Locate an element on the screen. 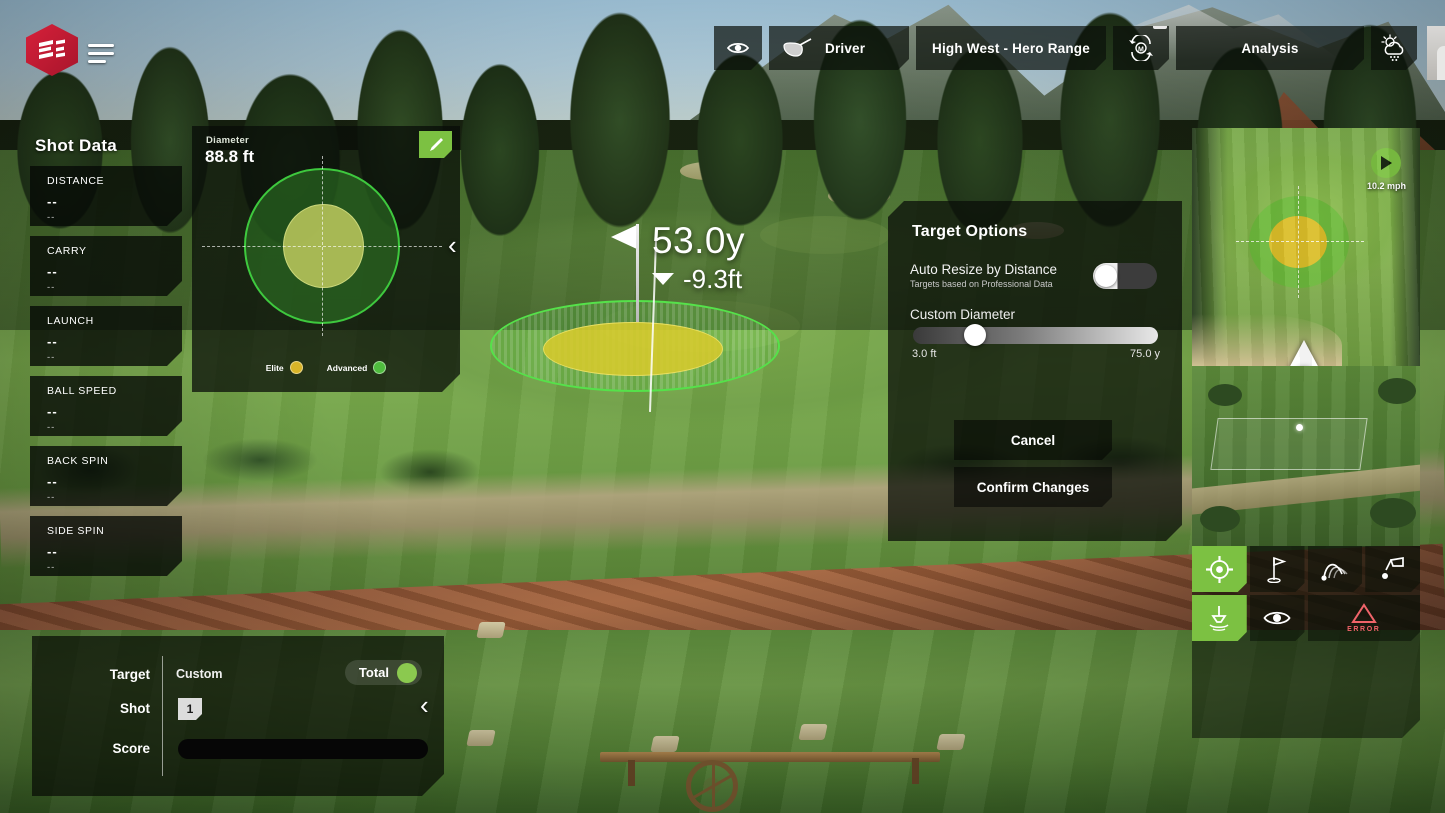  total-toggle: Total is located at coordinates (383, 672).